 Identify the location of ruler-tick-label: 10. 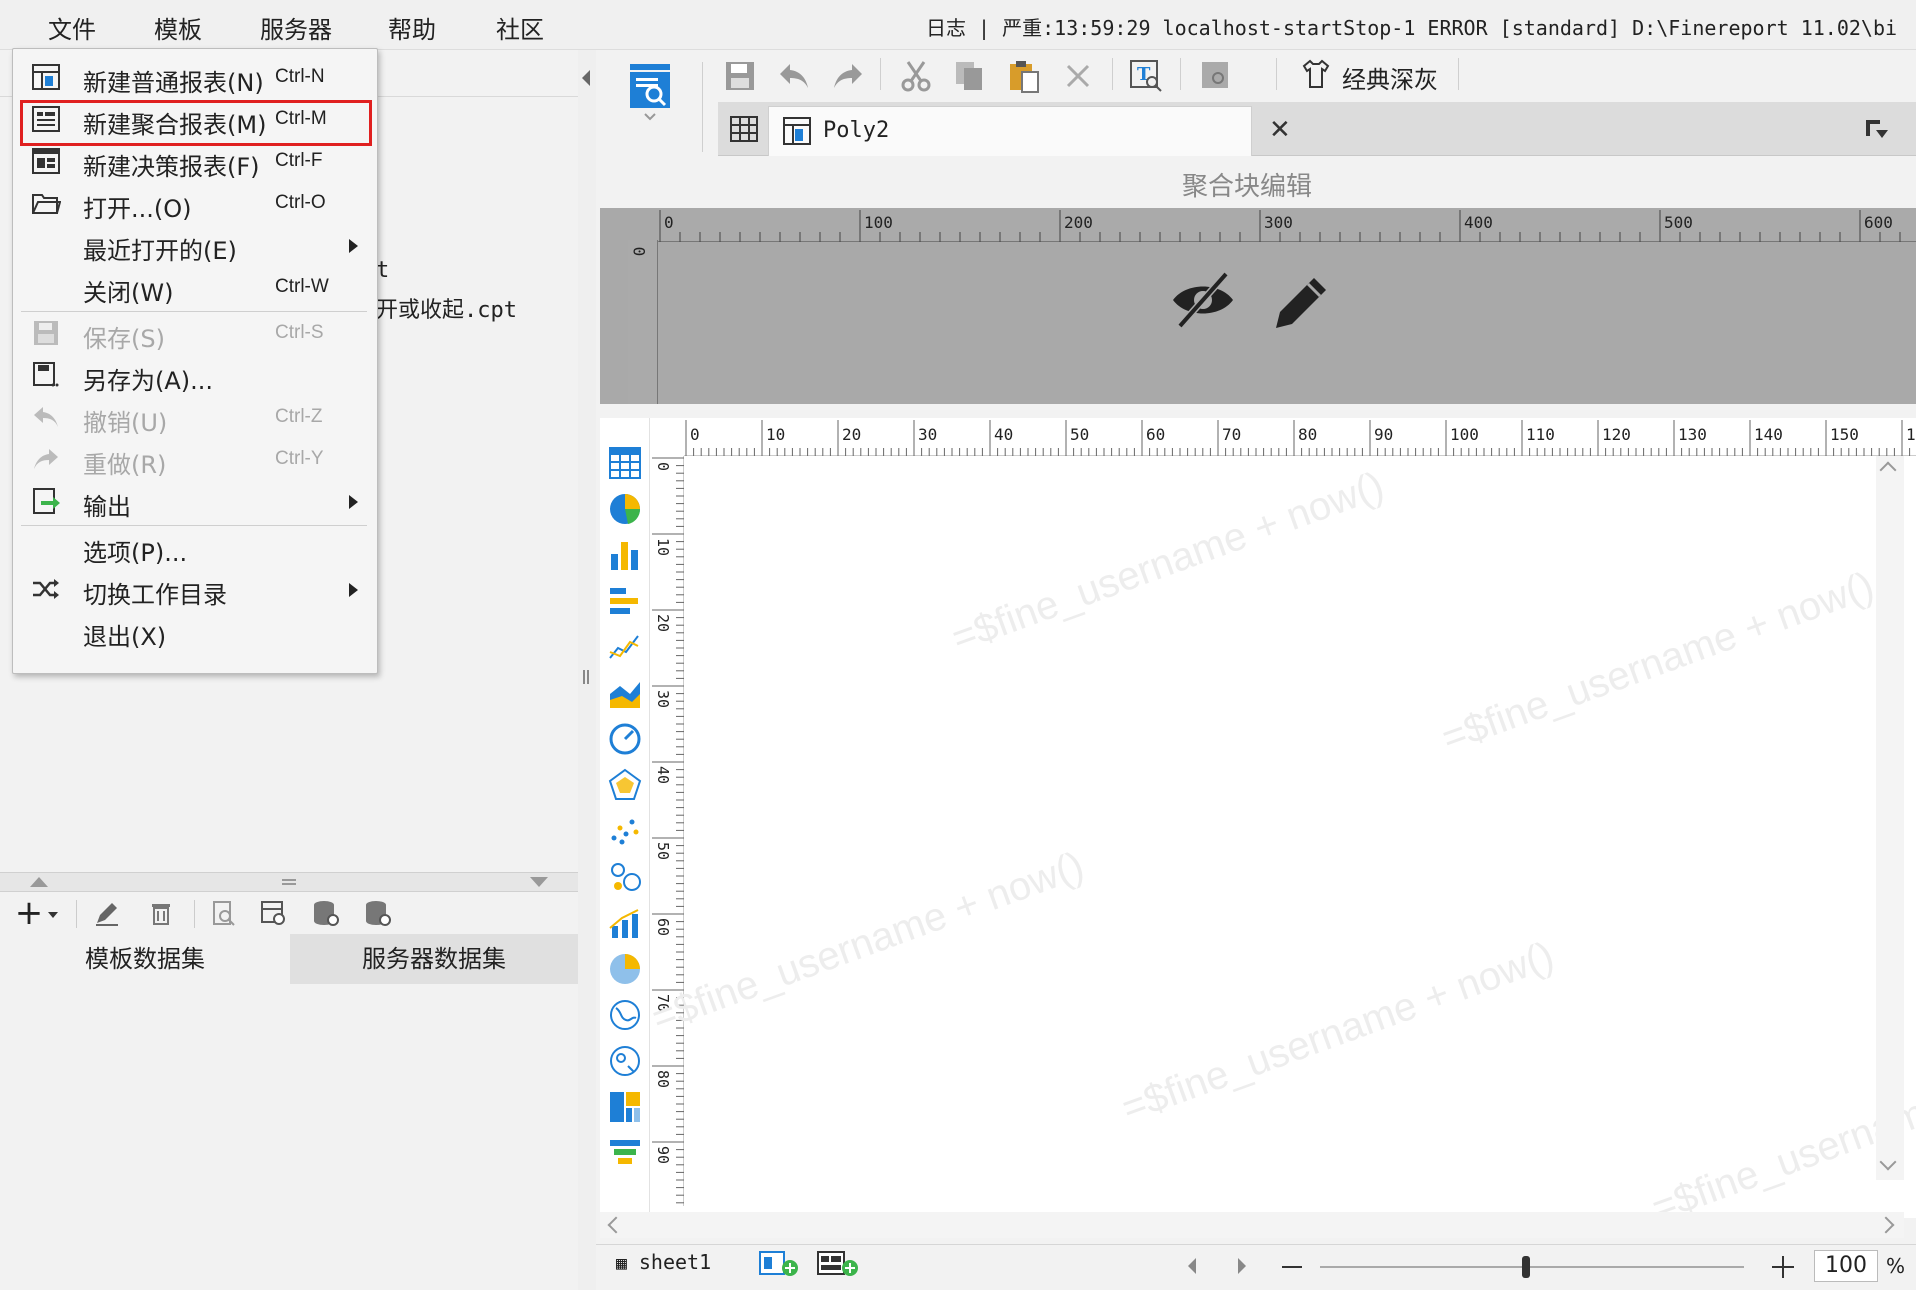
(663, 547).